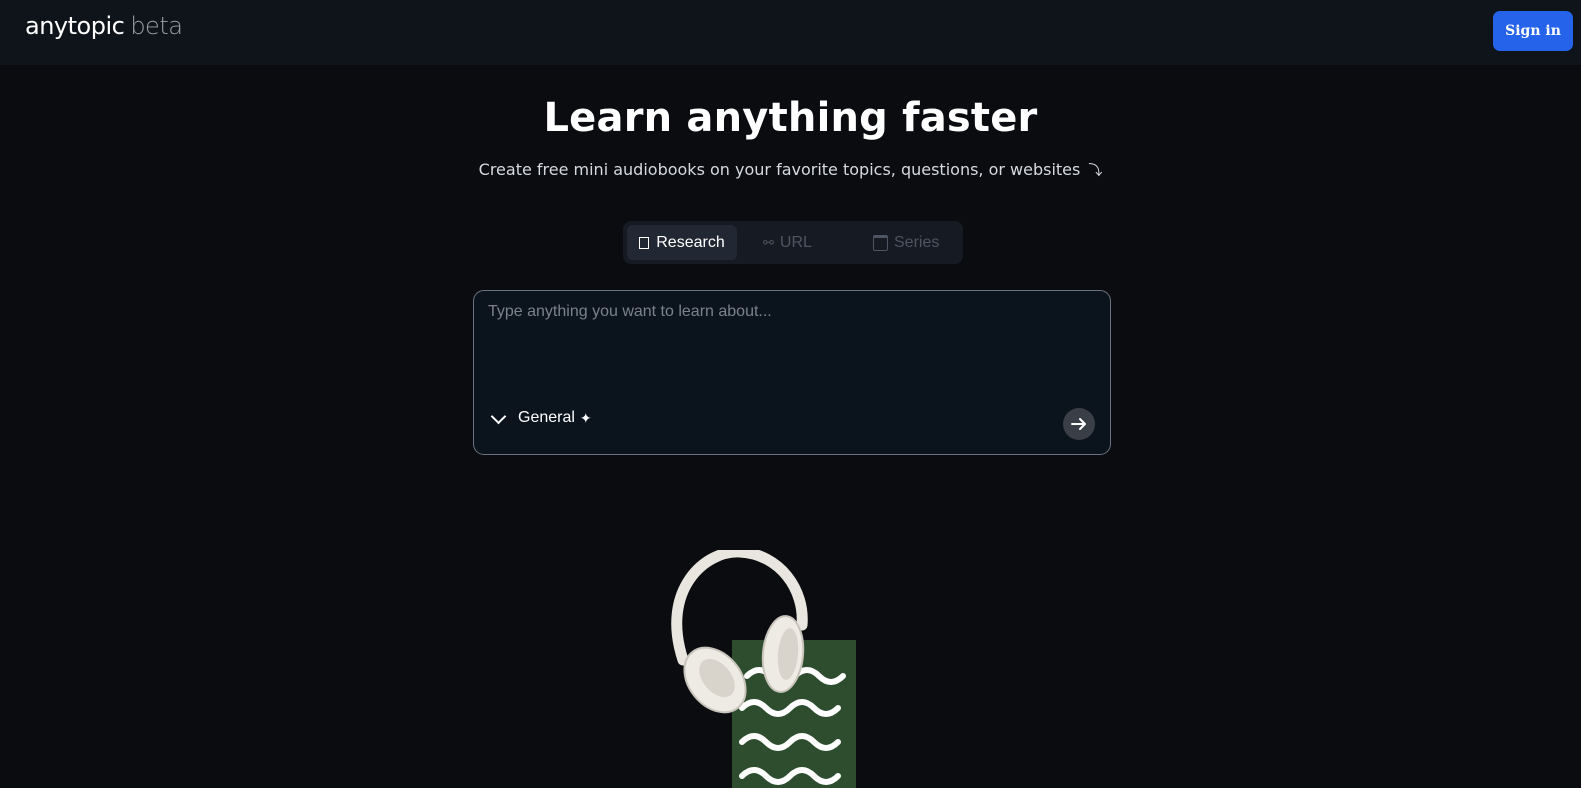 The image size is (1581, 788). I want to click on mode-dropdown: General ✦, so click(540, 417).